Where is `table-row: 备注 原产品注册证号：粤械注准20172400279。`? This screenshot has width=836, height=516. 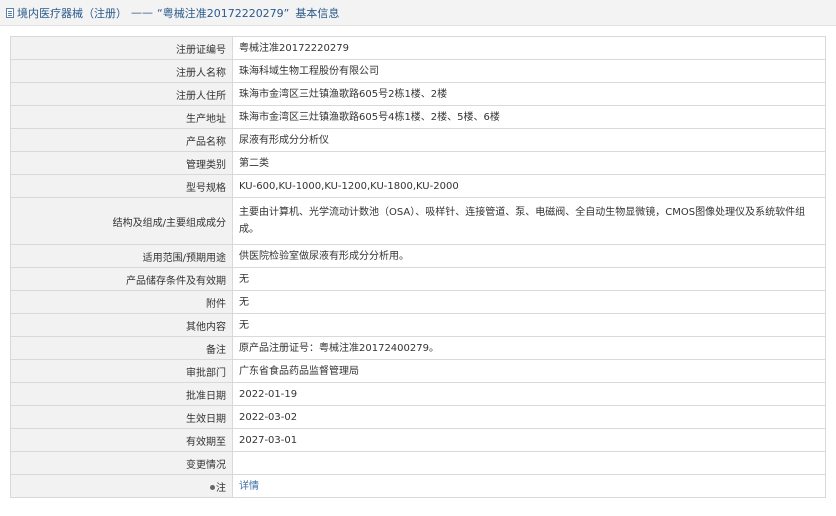 table-row: 备注 原产品注册证号：粤械注准20172400279。 is located at coordinates (418, 348).